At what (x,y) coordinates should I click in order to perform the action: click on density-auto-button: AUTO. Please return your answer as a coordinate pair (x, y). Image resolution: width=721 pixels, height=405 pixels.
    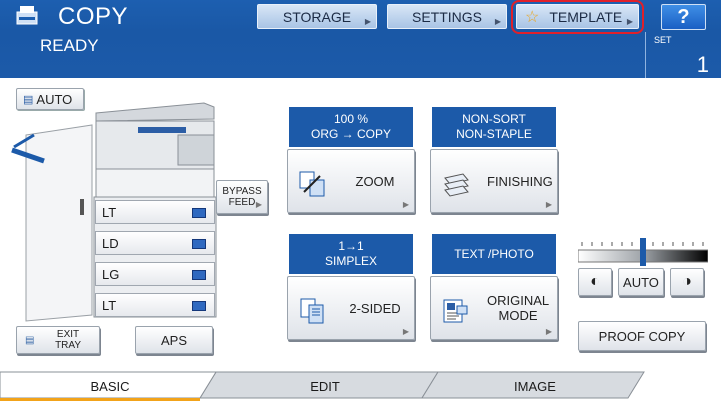
    Looking at the image, I should click on (641, 282).